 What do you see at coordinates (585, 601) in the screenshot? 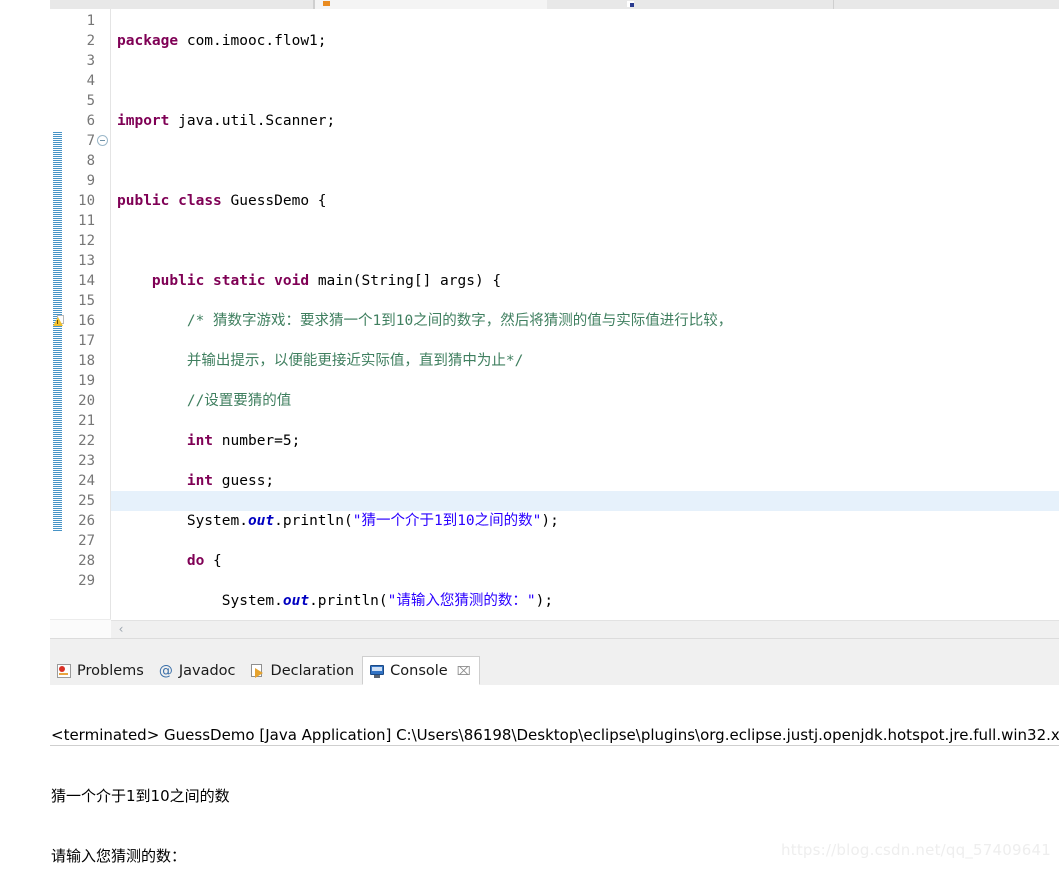
I see `code-line-15: System.out.println("请输入您猜测的数：");` at bounding box center [585, 601].